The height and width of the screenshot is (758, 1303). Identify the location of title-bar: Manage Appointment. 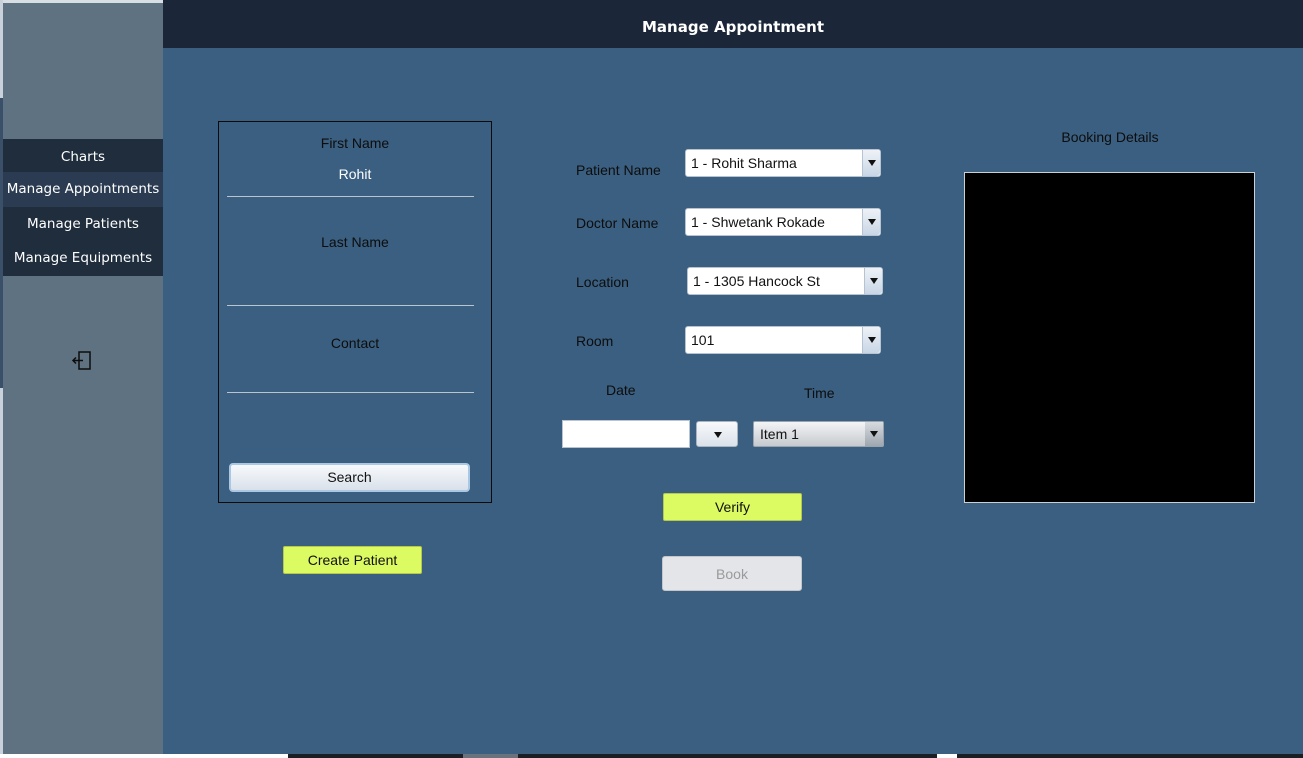
(733, 24).